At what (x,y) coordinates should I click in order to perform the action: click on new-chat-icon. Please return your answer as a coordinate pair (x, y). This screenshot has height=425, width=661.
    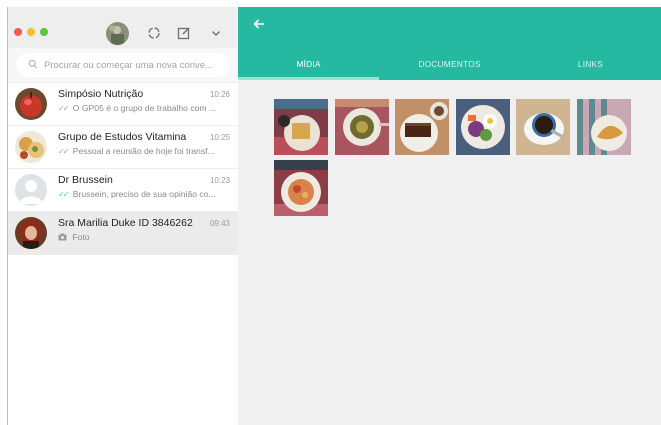
    Looking at the image, I should click on (184, 33).